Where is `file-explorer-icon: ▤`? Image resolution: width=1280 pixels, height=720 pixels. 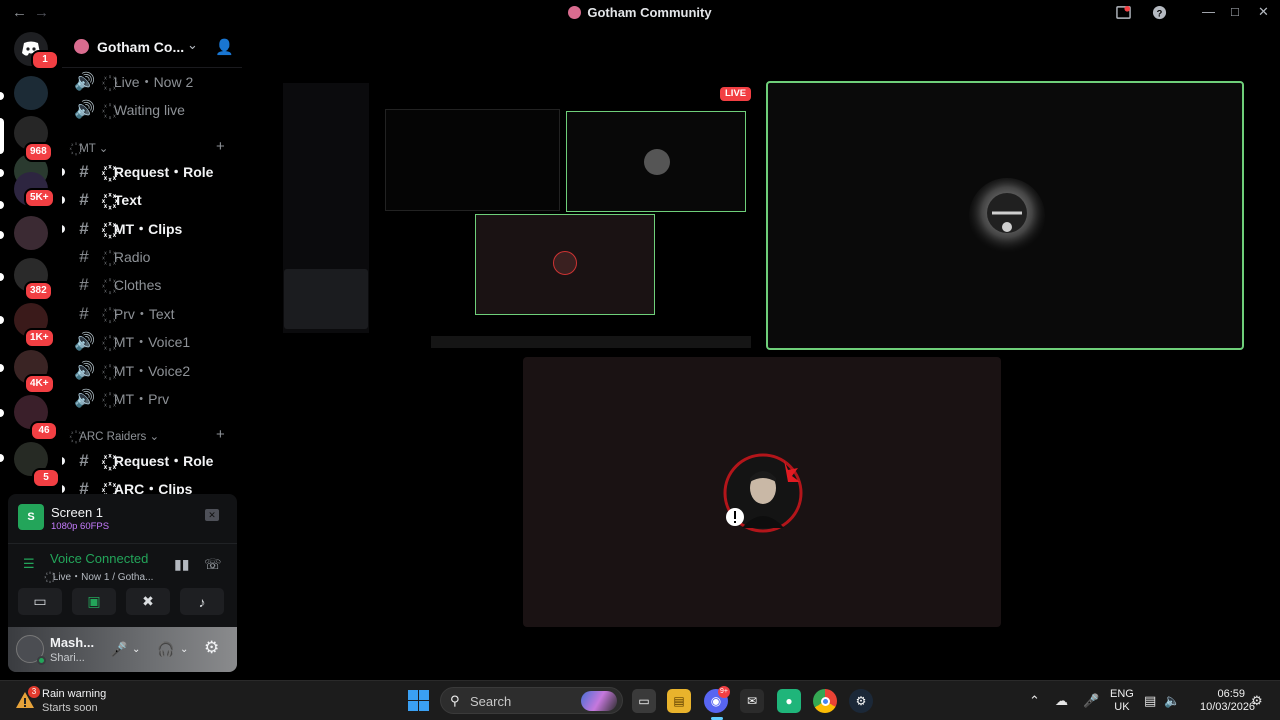
file-explorer-icon: ▤ is located at coordinates (679, 701).